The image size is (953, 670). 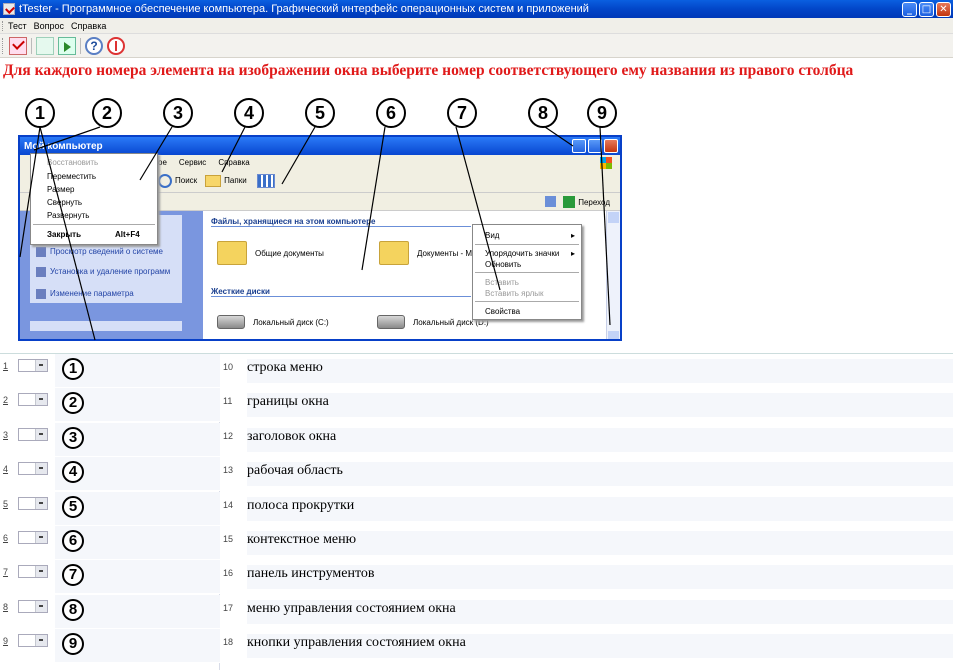 I want to click on xp-search-label: Поиск, so click(x=186, y=180).